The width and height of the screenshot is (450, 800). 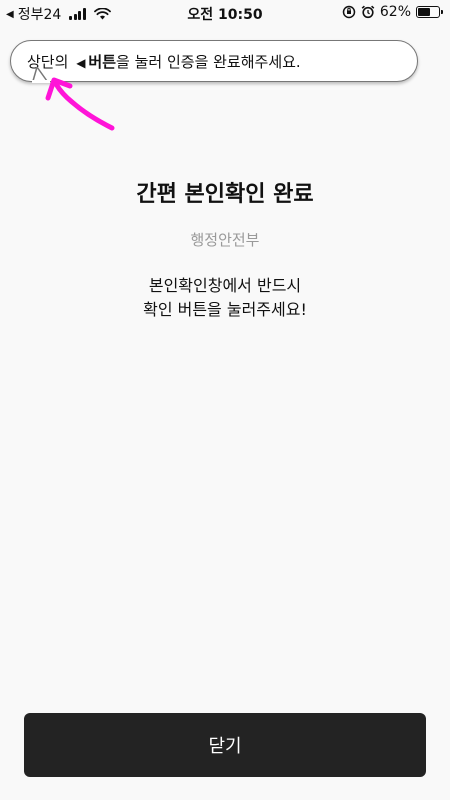 What do you see at coordinates (225, 240) in the screenshot?
I see `provider-label: 행정안전부` at bounding box center [225, 240].